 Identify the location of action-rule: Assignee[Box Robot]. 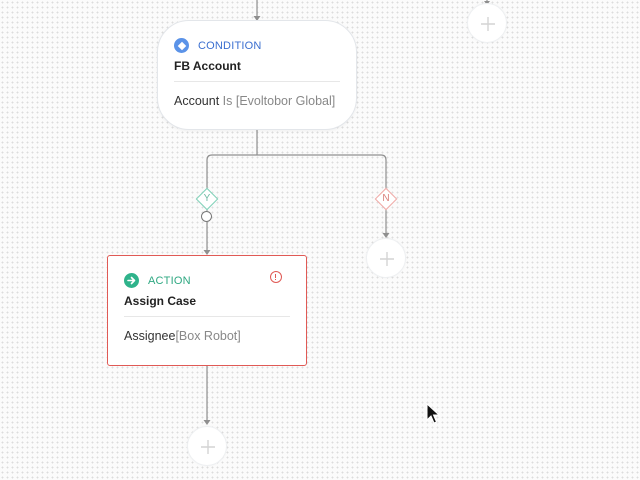
(182, 336).